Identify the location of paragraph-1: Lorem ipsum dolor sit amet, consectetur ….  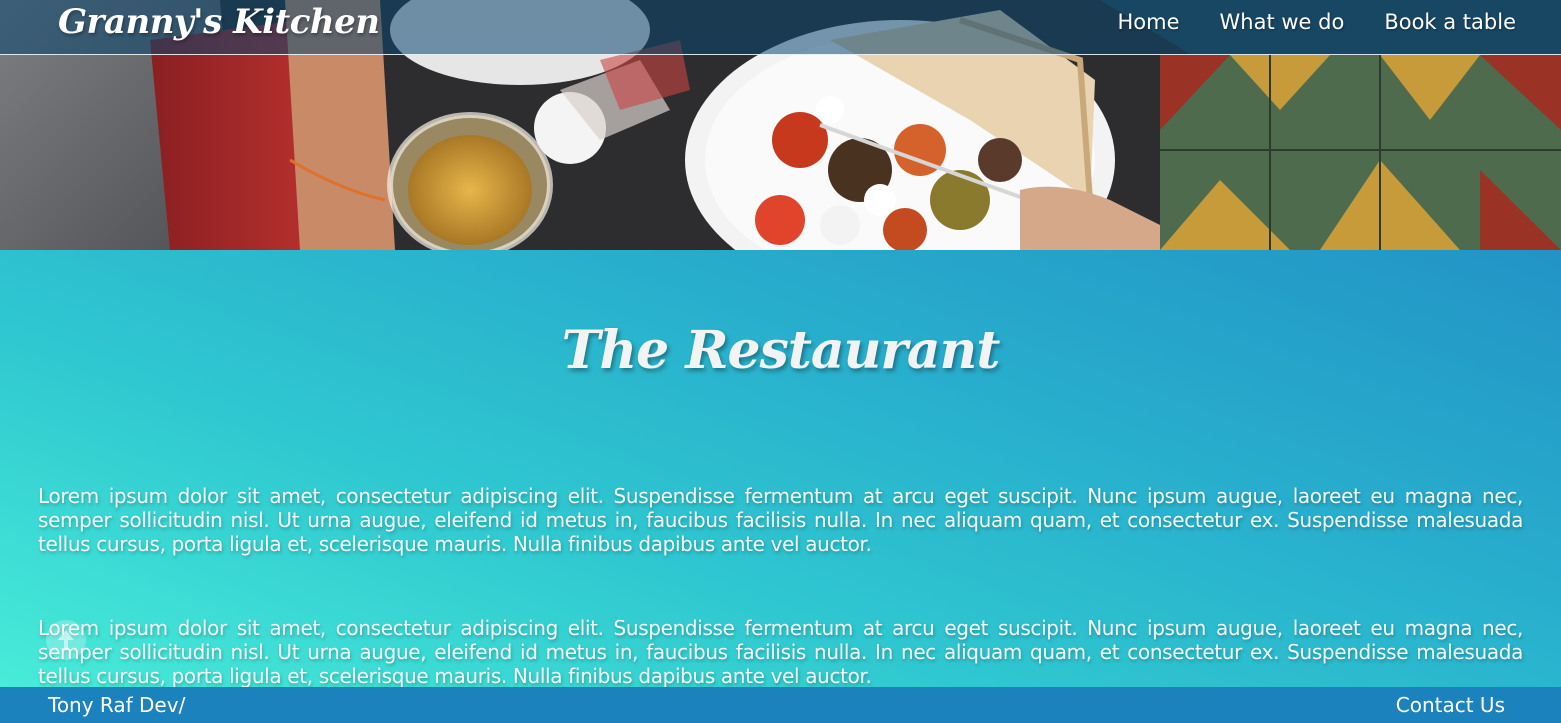
(780, 520).